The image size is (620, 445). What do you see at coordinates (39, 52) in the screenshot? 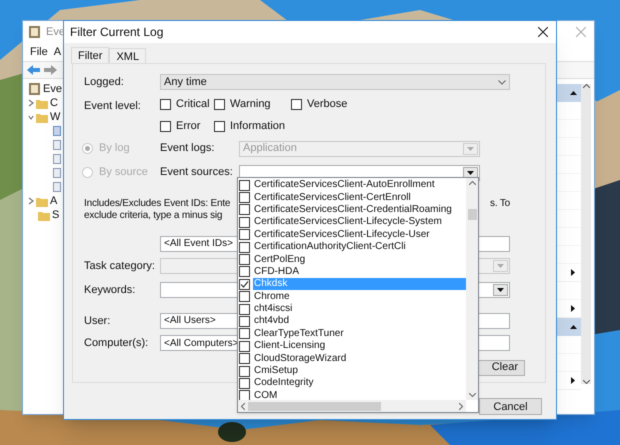
I see `menu-item: File` at bounding box center [39, 52].